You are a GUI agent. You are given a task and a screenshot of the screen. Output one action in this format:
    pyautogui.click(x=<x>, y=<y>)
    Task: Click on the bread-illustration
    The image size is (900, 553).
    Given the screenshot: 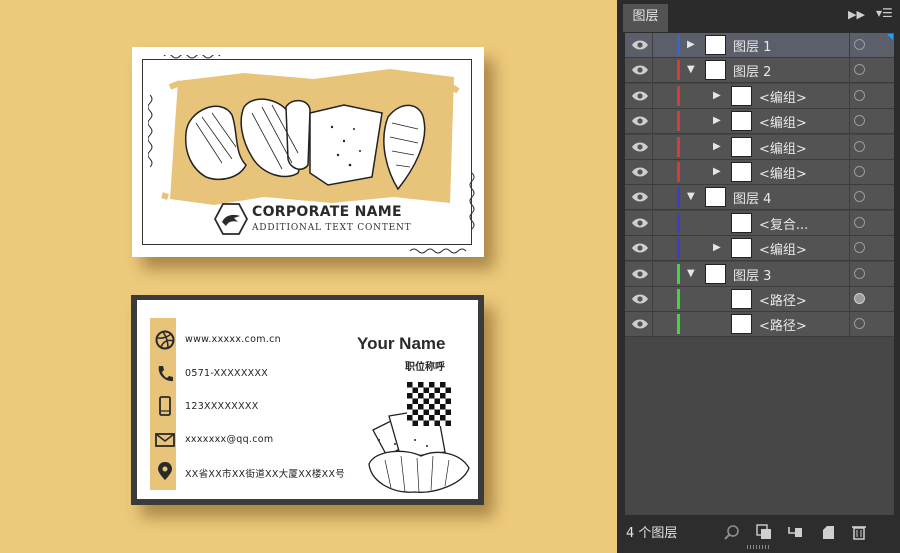 What is the action you would take?
    pyautogui.click(x=305, y=144)
    